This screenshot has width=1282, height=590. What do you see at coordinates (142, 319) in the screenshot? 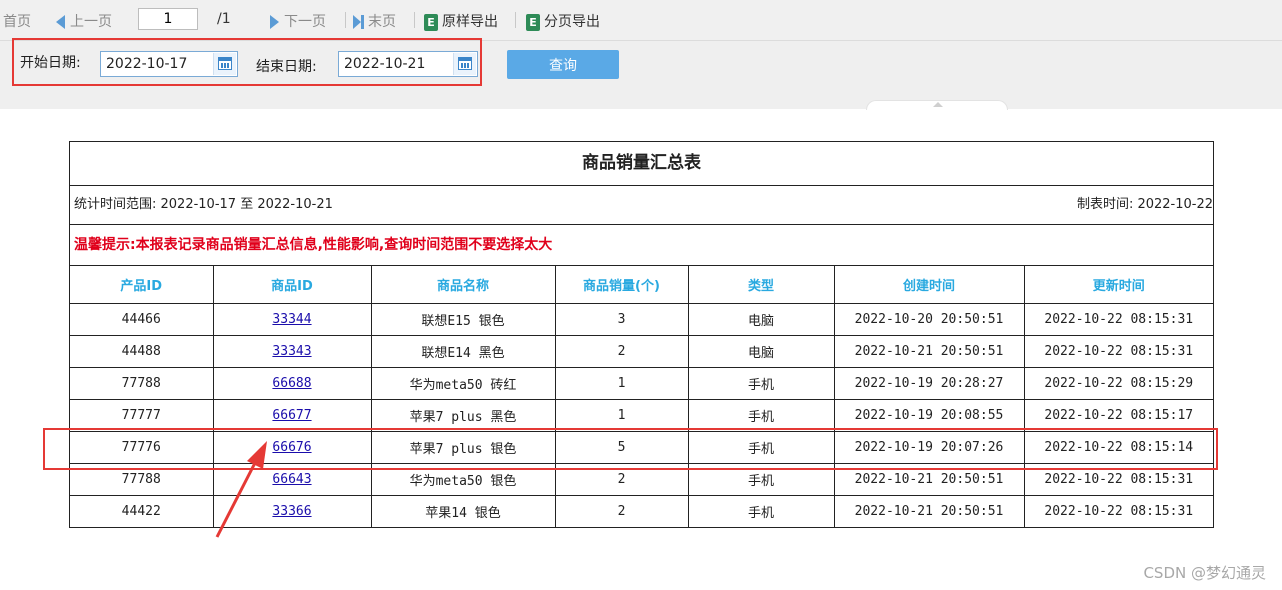
I see `product-id-cell: 44466` at bounding box center [142, 319].